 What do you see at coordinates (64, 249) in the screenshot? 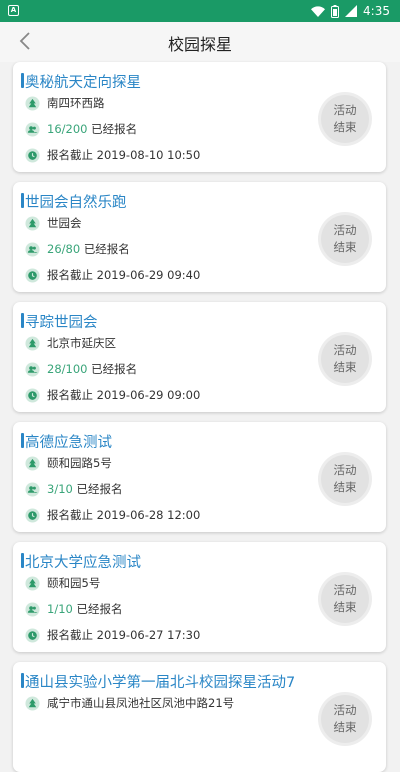
I see `signup-count: 26/80` at bounding box center [64, 249].